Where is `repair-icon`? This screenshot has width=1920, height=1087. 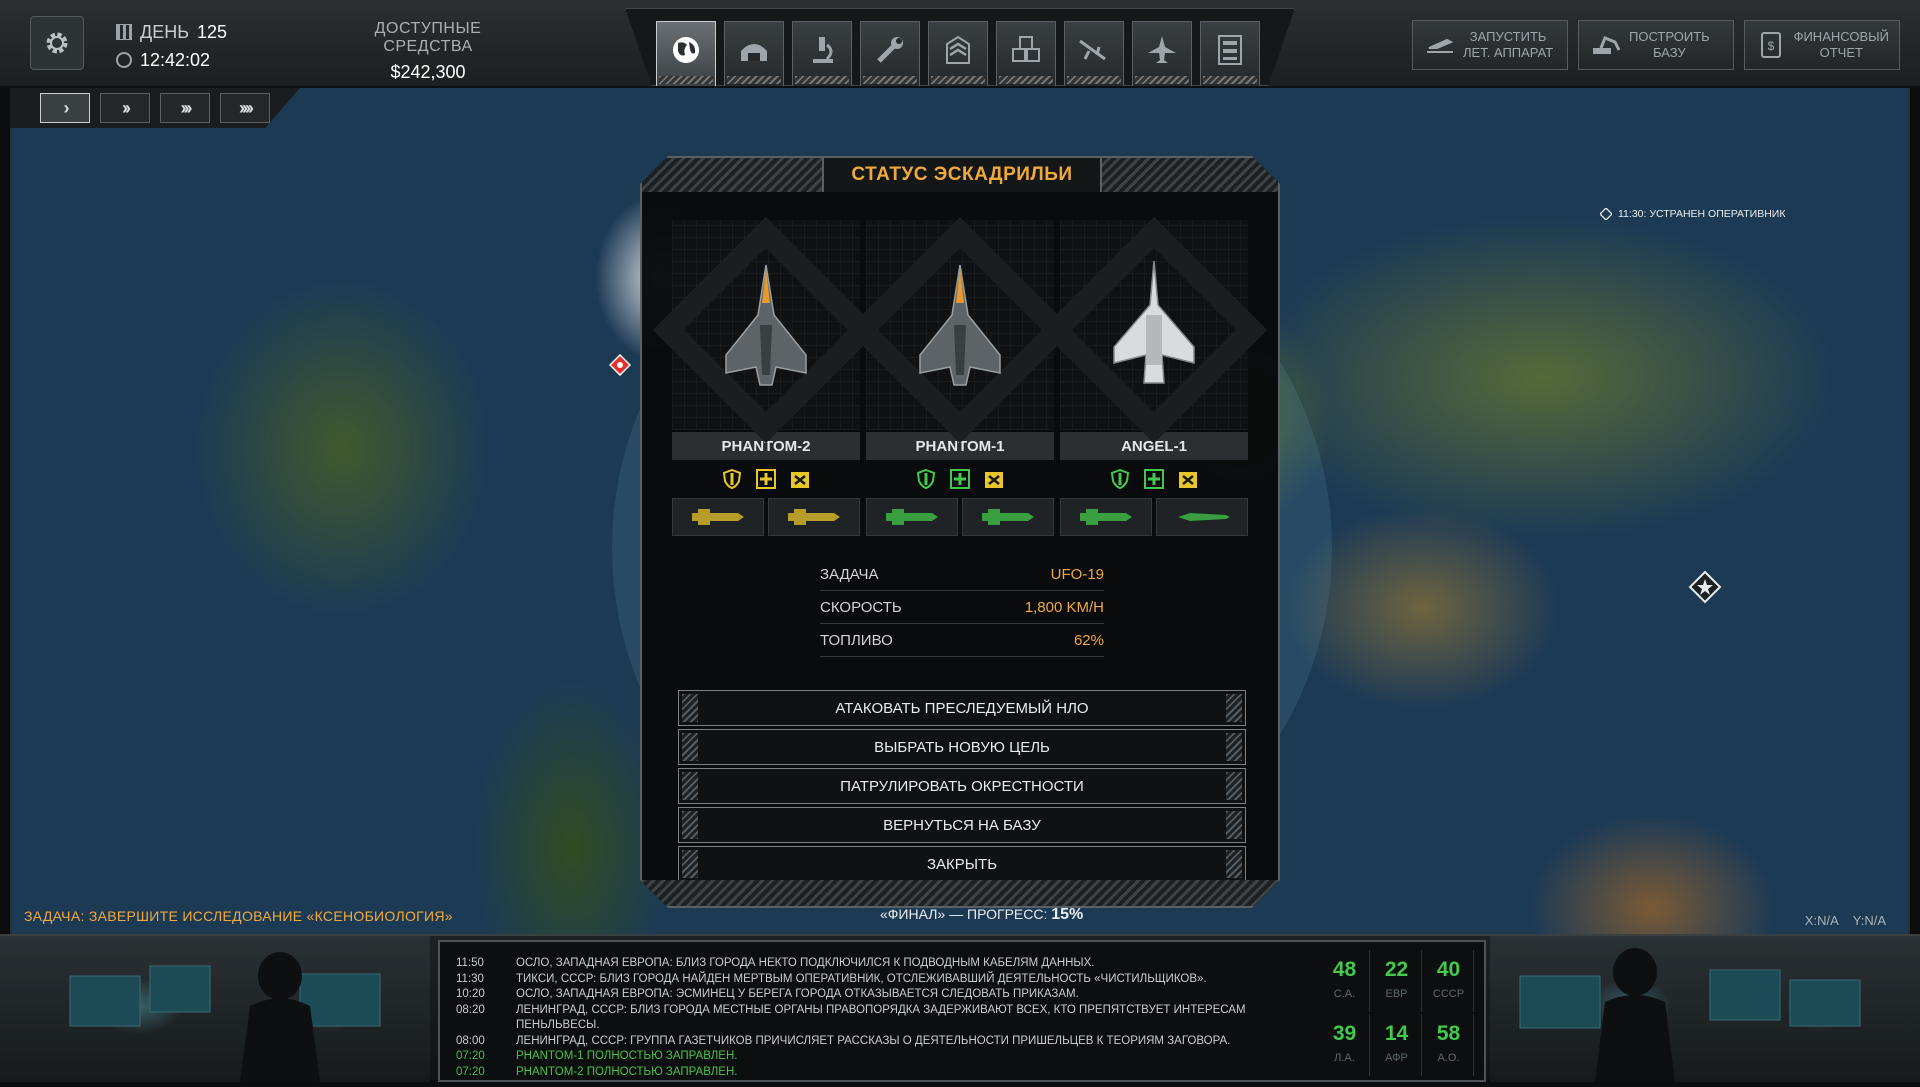
repair-icon is located at coordinates (960, 479).